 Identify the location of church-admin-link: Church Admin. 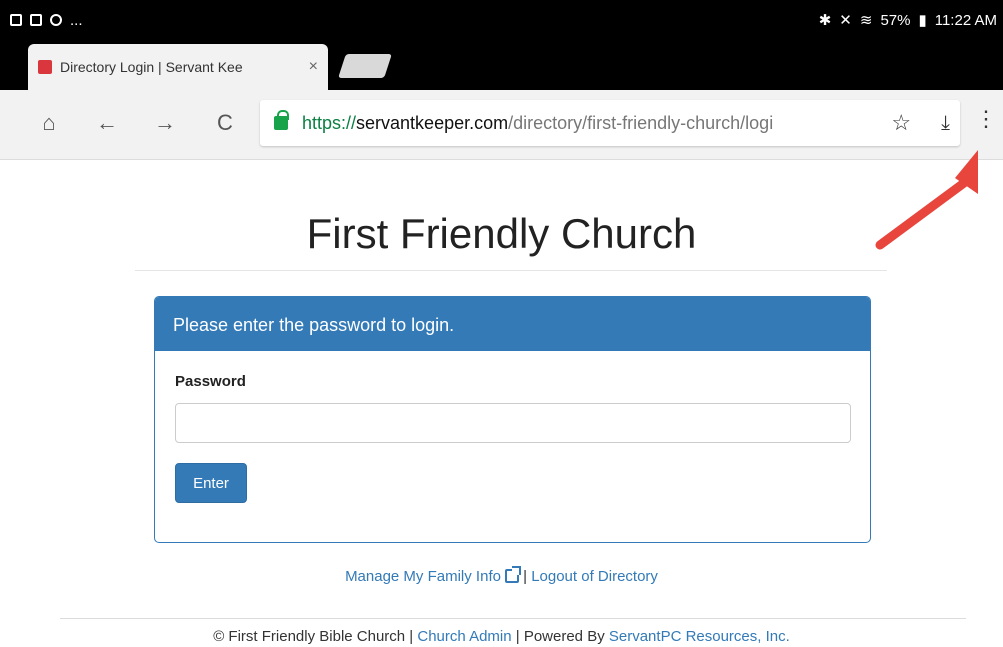
(464, 636).